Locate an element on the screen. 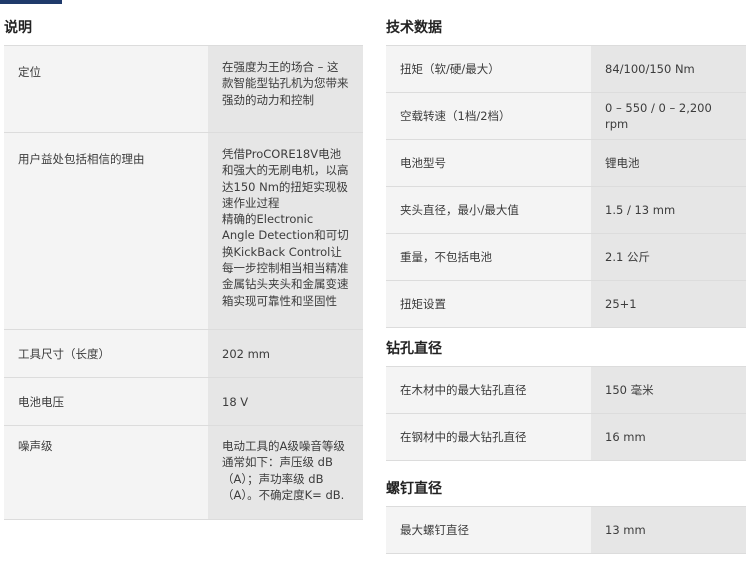 The height and width of the screenshot is (570, 750). table-row: 扭矩设置 25+1 is located at coordinates (566, 304).